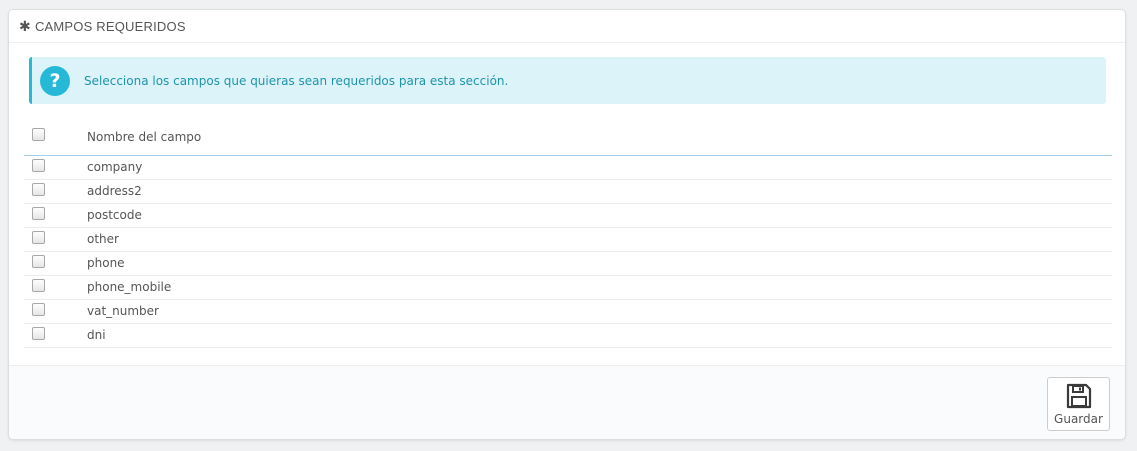 Image resolution: width=1137 pixels, height=451 pixels. What do you see at coordinates (55, 137) in the screenshot?
I see `select-all-cell` at bounding box center [55, 137].